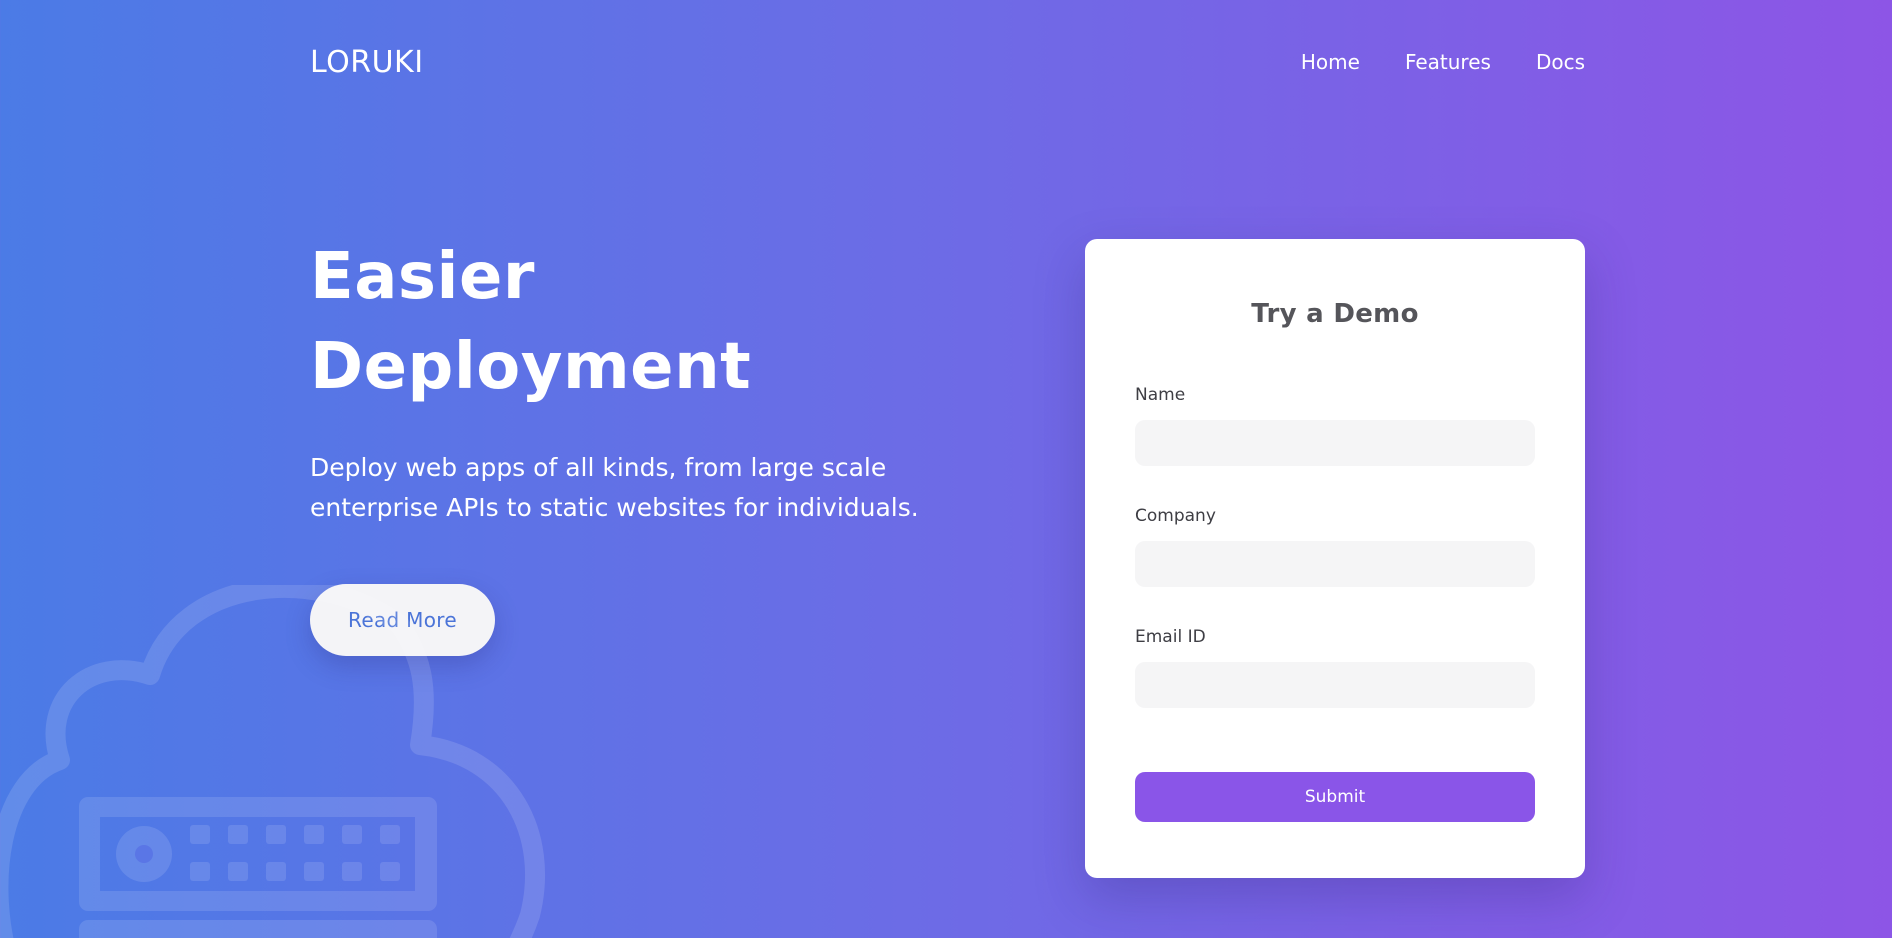 Image resolution: width=1892 pixels, height=938 pixels. Describe the element at coordinates (1335, 314) in the screenshot. I see `demo-form-title: Try a Demo` at that location.